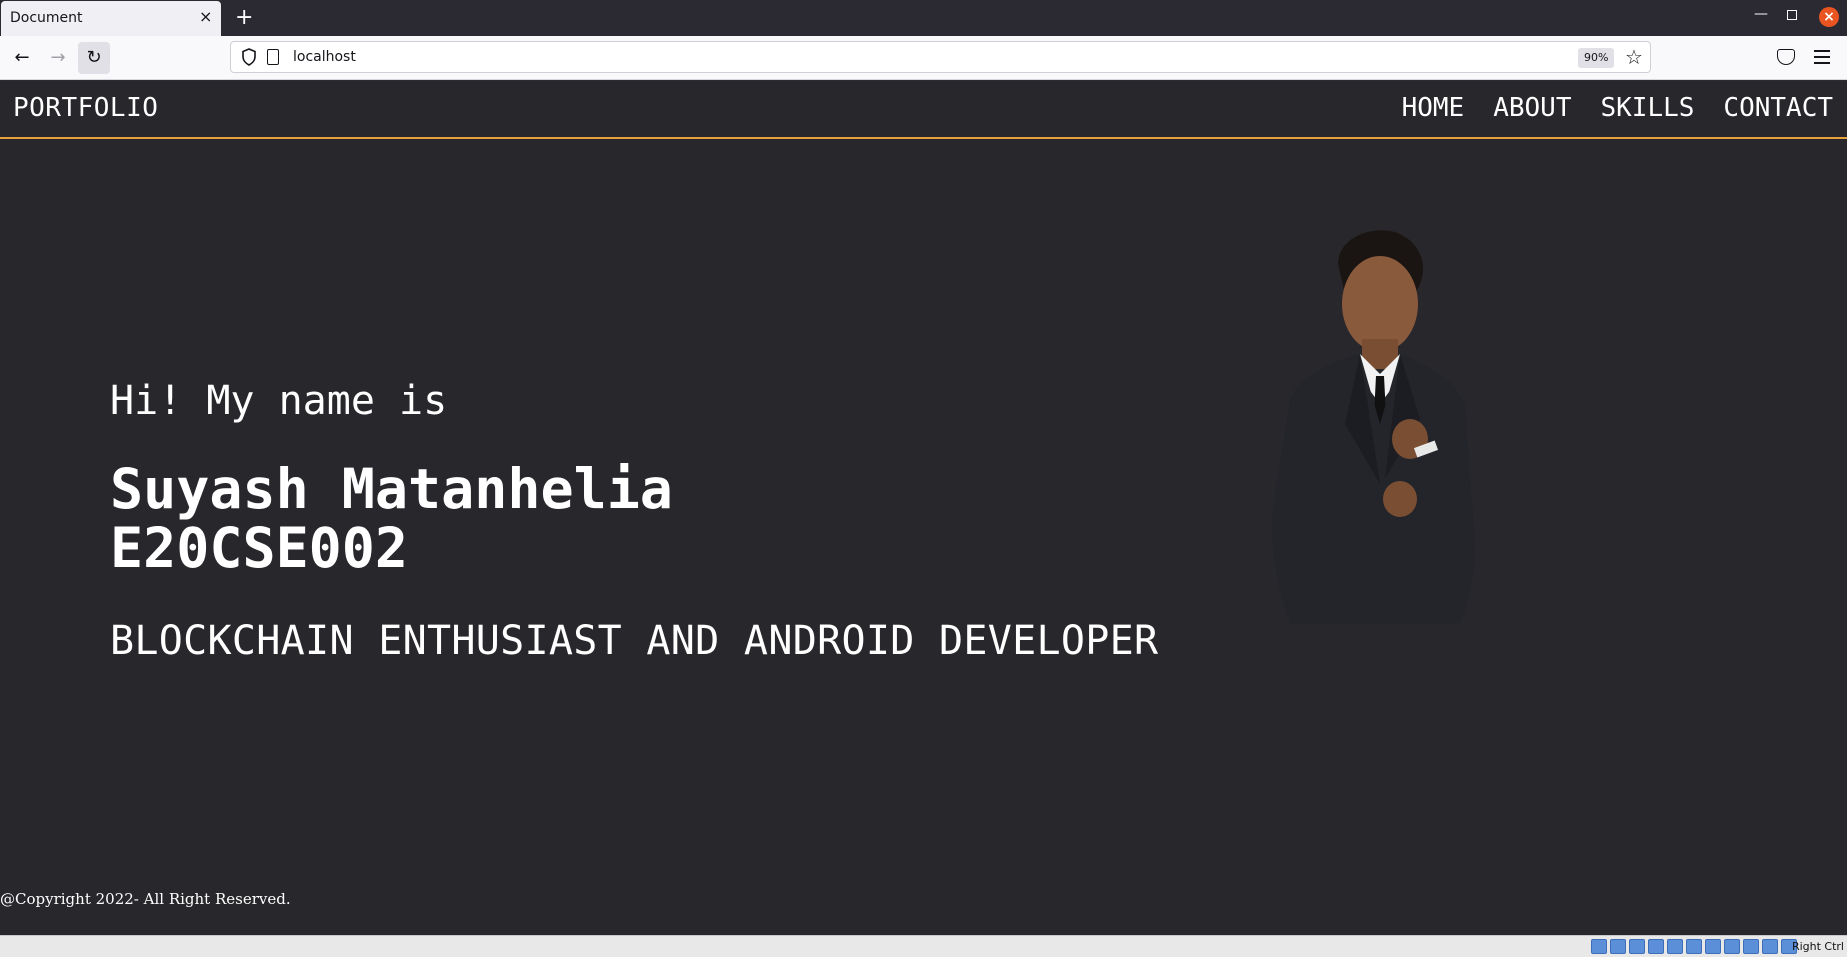 This screenshot has width=1847, height=957. I want to click on forward-arrow-icon: →, so click(58, 58).